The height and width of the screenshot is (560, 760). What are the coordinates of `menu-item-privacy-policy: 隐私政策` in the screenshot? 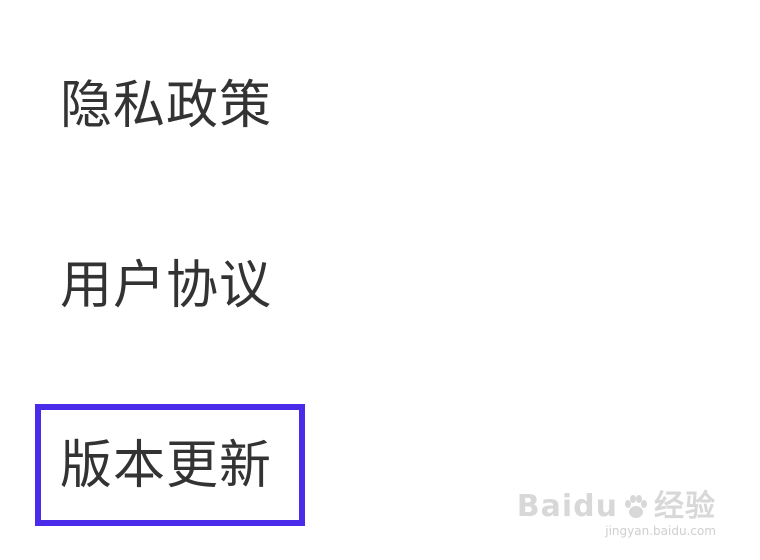 It's located at (166, 106).